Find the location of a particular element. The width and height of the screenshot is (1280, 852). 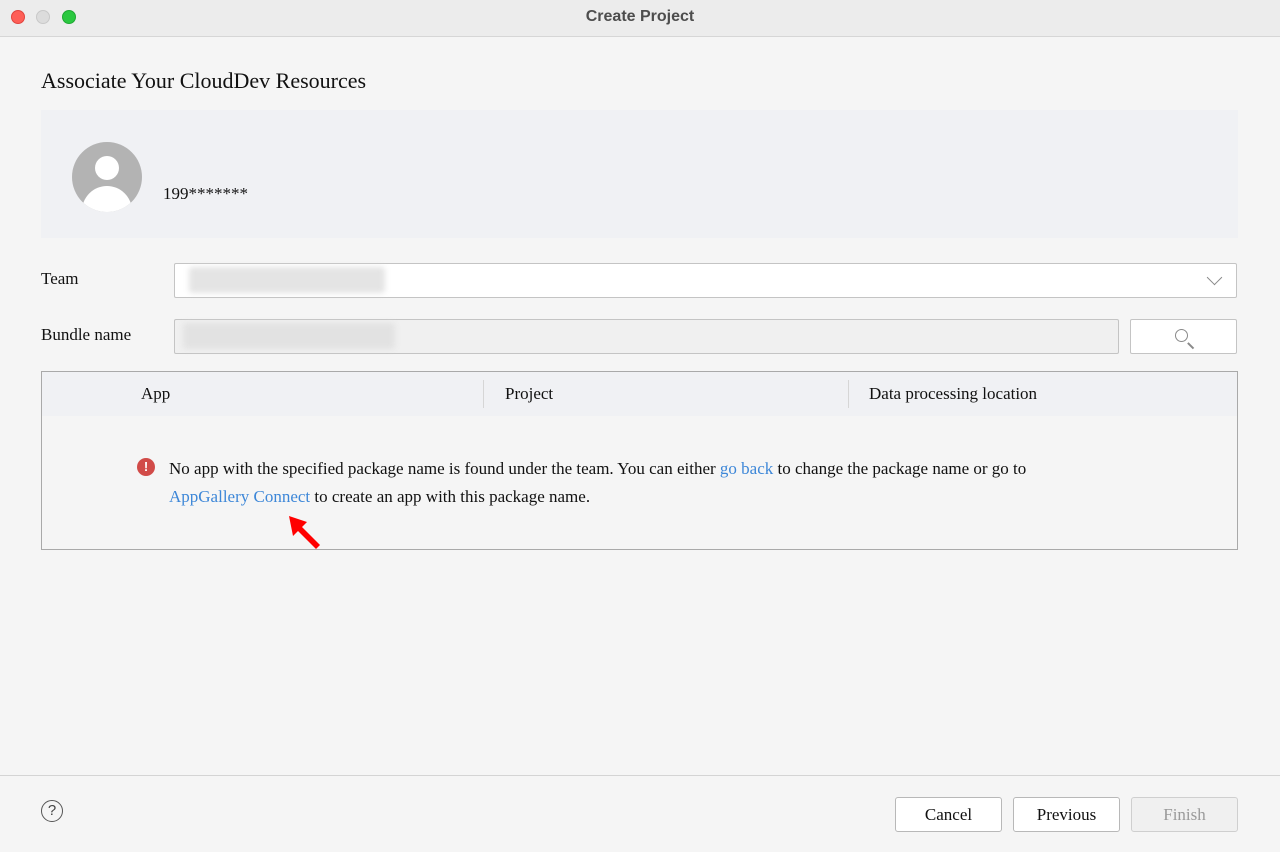

window-title: Create Project is located at coordinates (640, 16).